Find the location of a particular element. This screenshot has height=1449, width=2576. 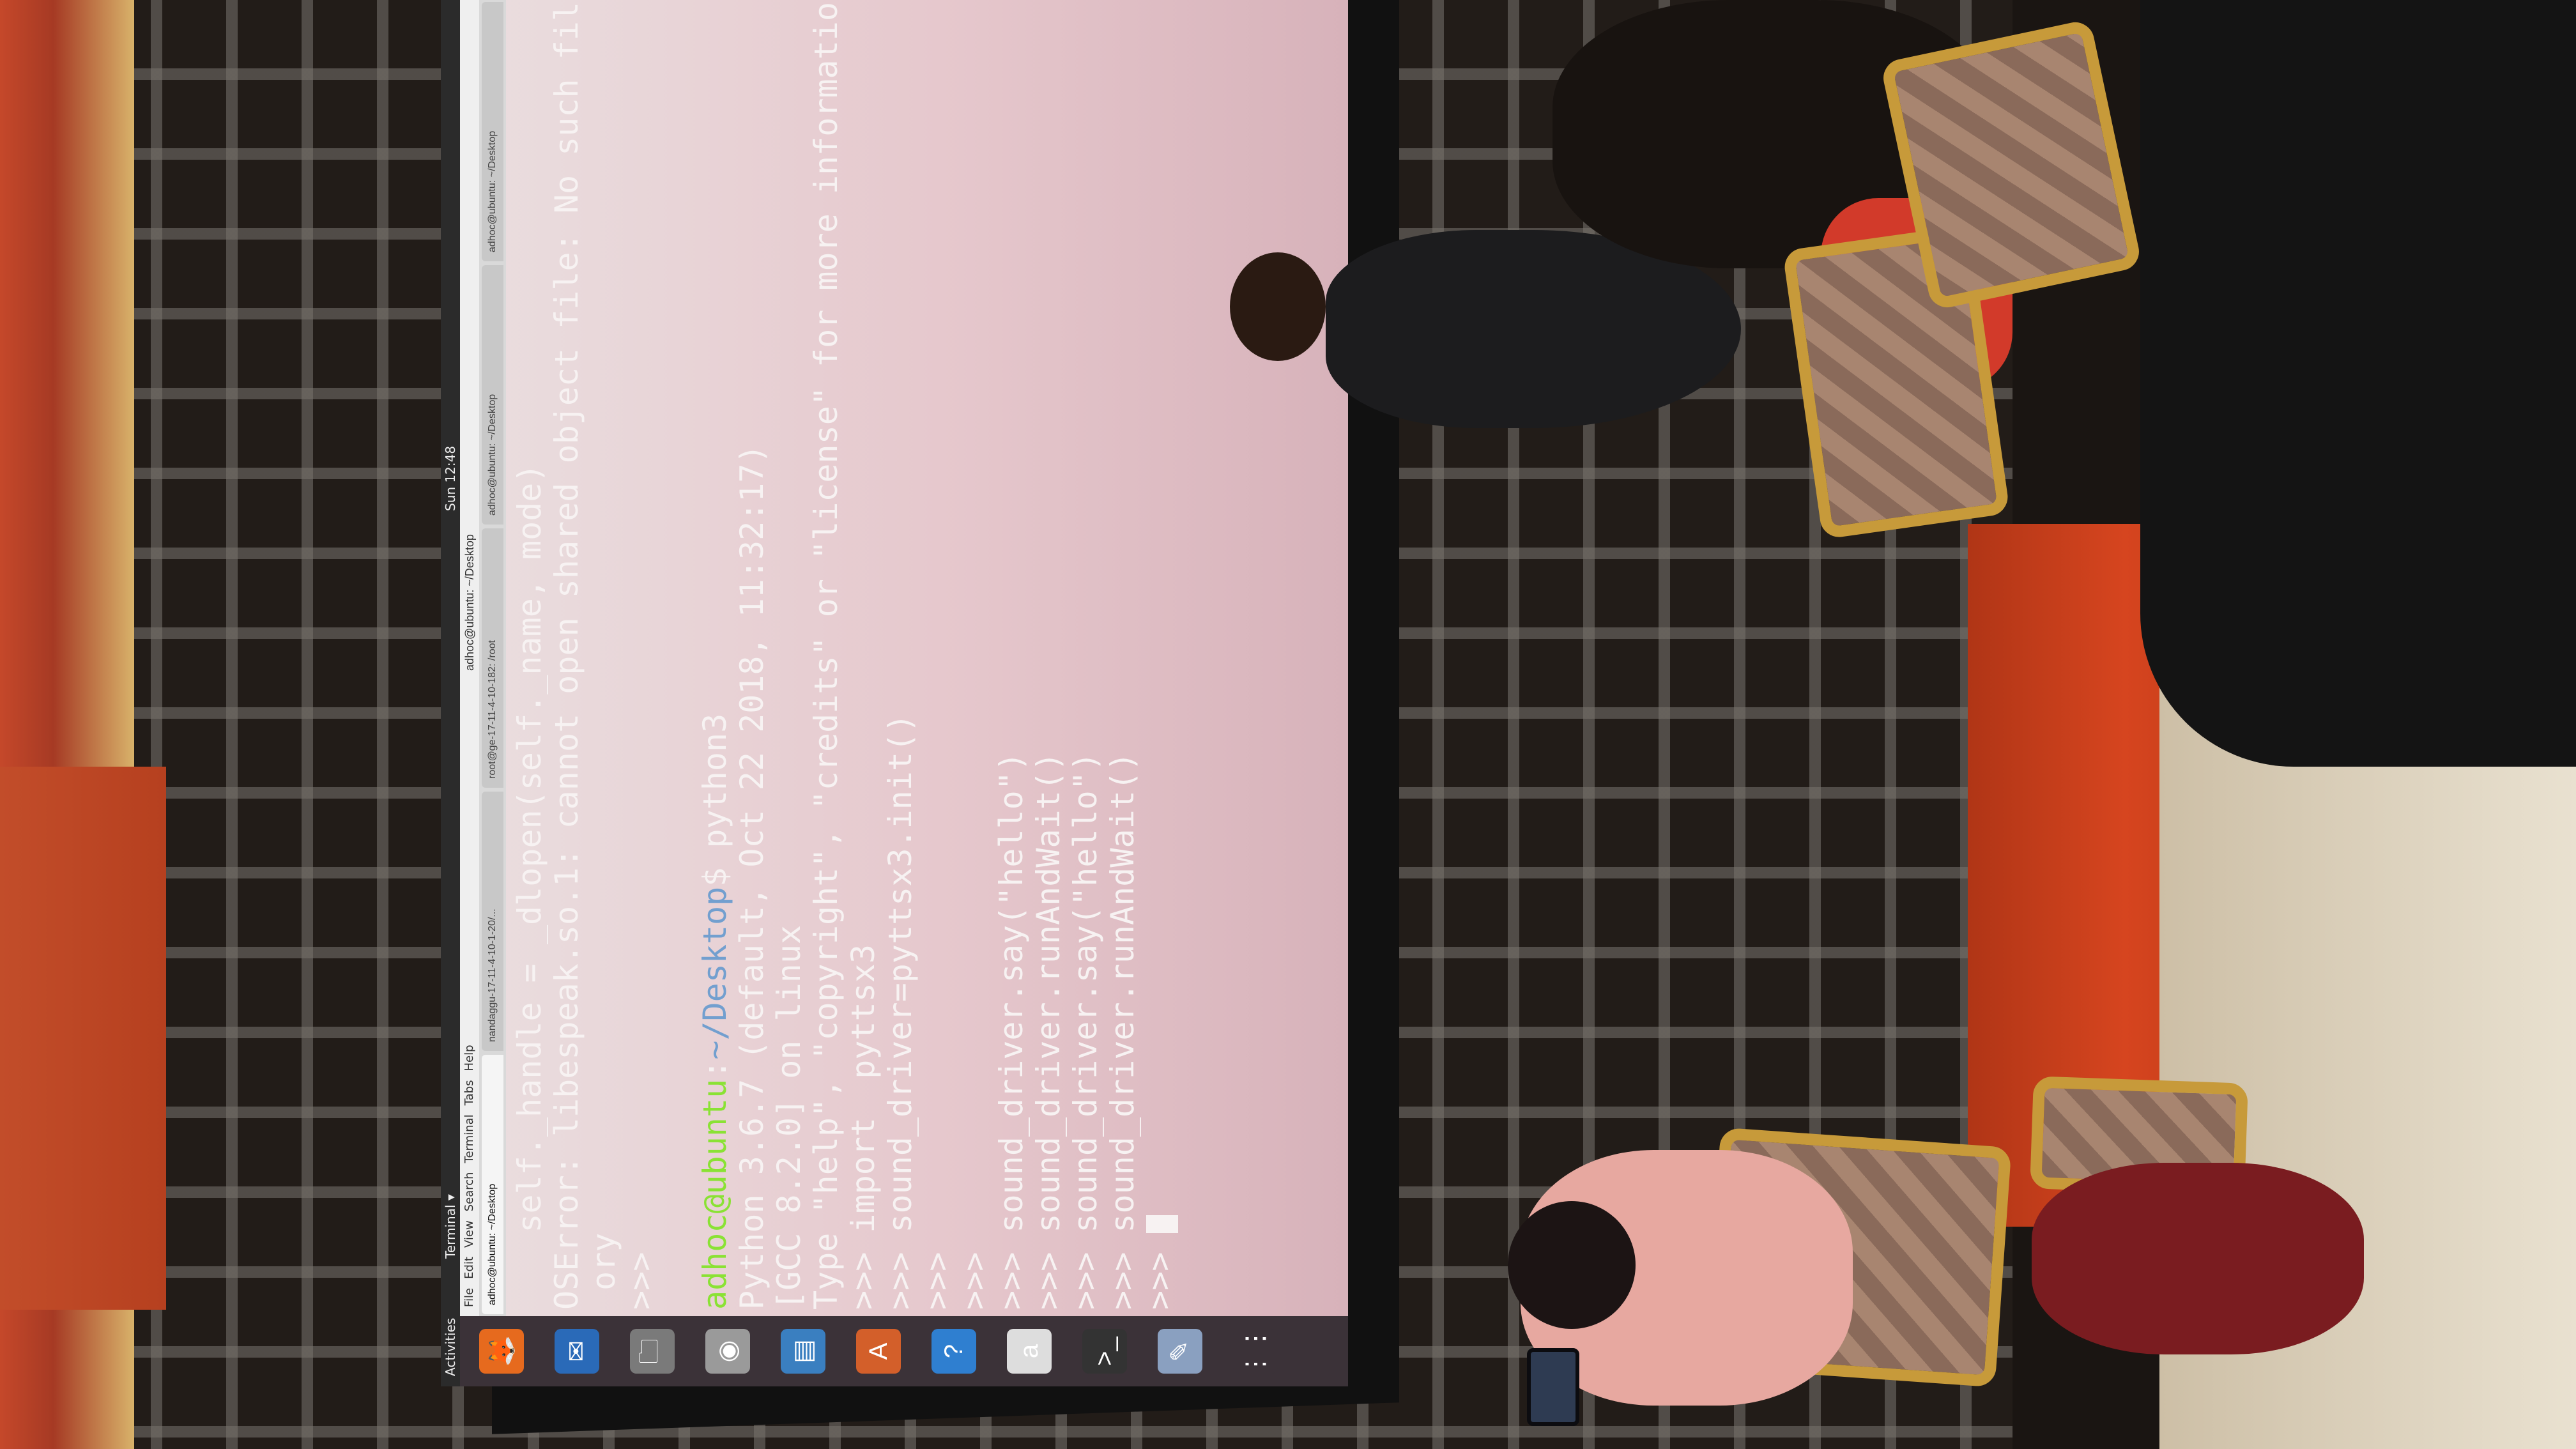

libreoffice-writer-icon: ▤ is located at coordinates (803, 1351).